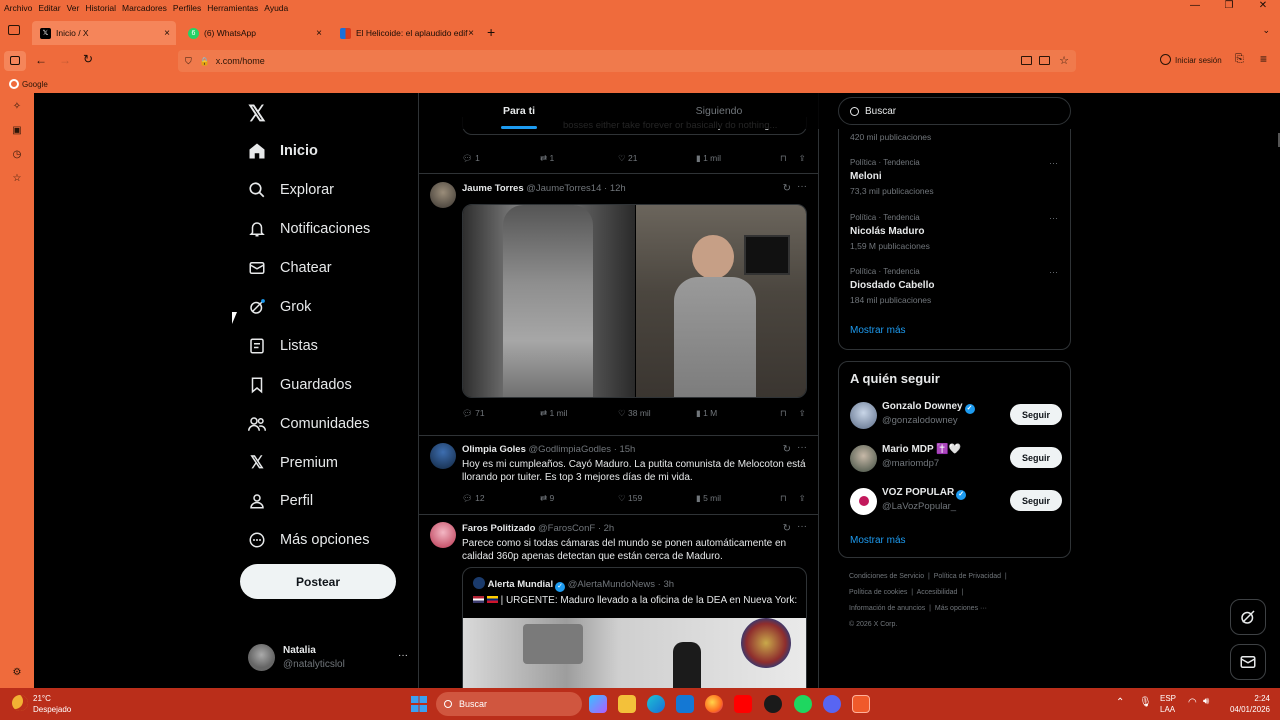  I want to click on shield-icon: ⛉, so click(188, 61).